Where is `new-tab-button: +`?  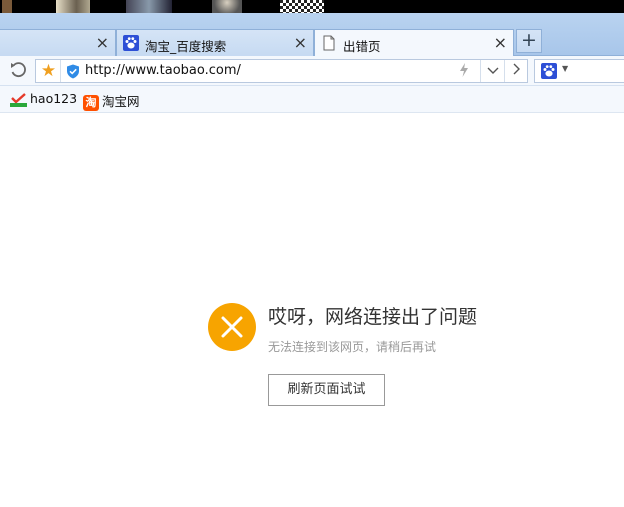 new-tab-button: + is located at coordinates (529, 41).